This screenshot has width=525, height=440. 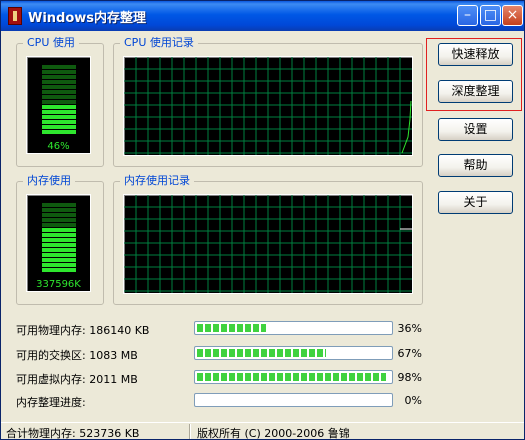 What do you see at coordinates (406, 127) in the screenshot?
I see `cpu-history-line` at bounding box center [406, 127].